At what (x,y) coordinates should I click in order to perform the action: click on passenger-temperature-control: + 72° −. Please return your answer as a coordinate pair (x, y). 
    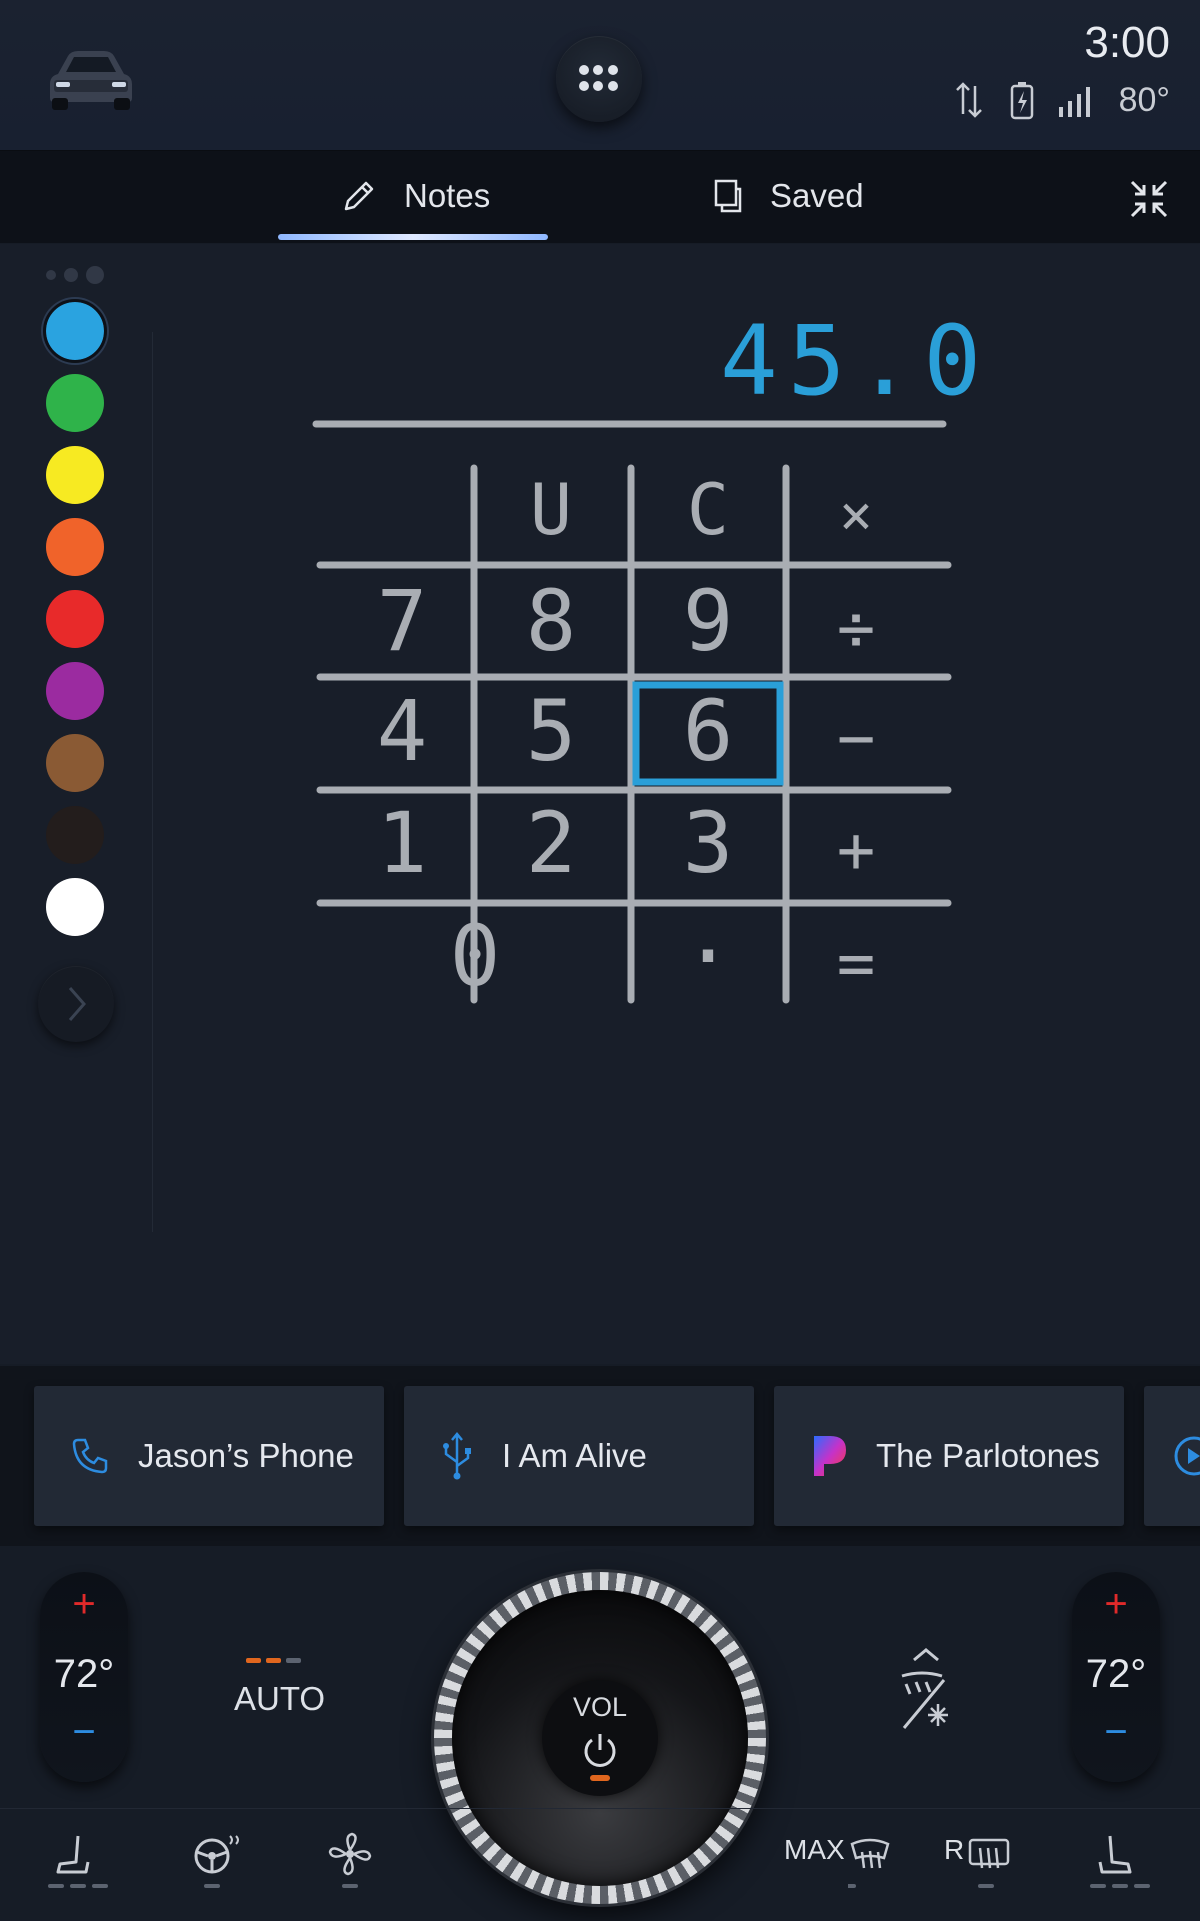
    Looking at the image, I should click on (1116, 1677).